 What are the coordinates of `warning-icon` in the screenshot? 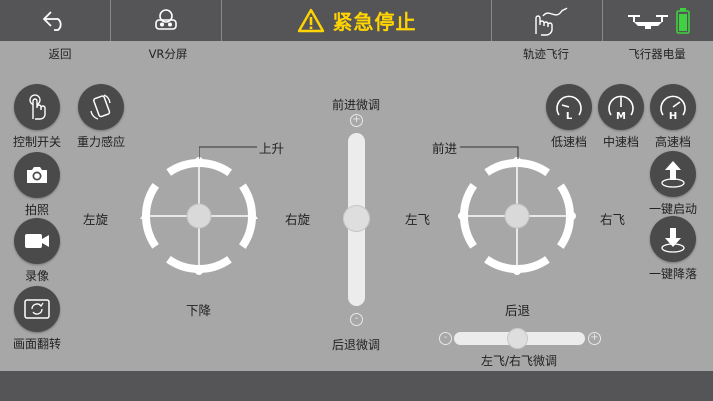 It's located at (310, 20).